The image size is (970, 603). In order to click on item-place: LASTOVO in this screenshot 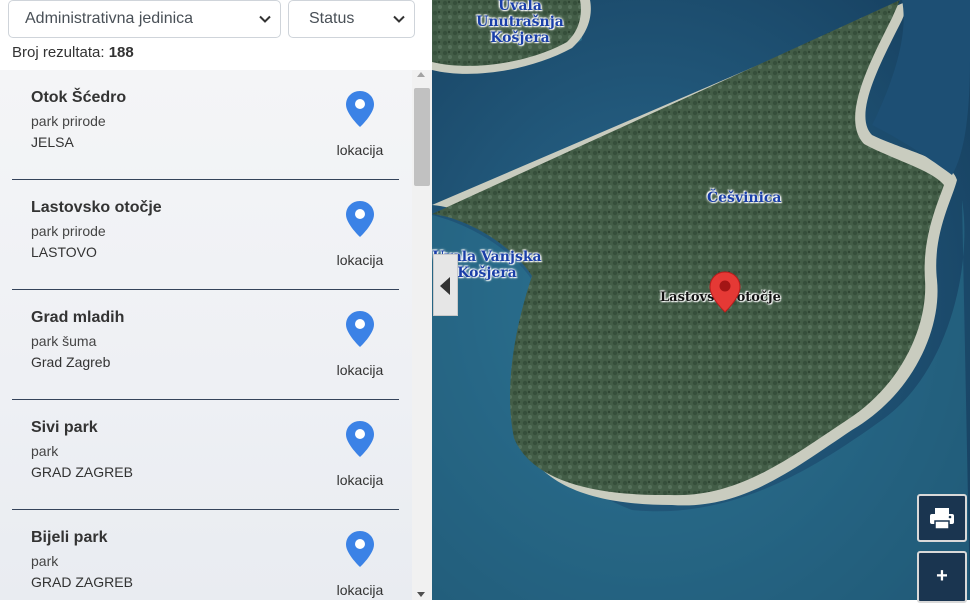, I will do `click(64, 252)`.